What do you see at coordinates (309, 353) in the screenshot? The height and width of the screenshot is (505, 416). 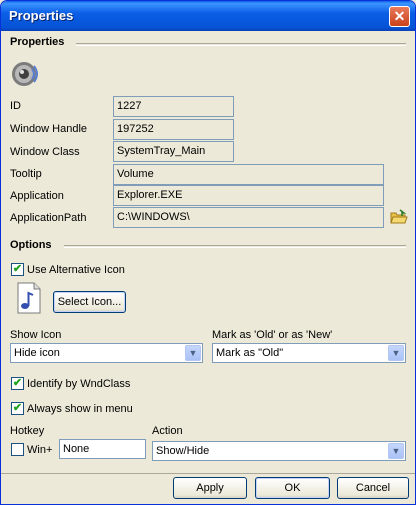 I see `mark-select: Mark as "Old" ▼` at bounding box center [309, 353].